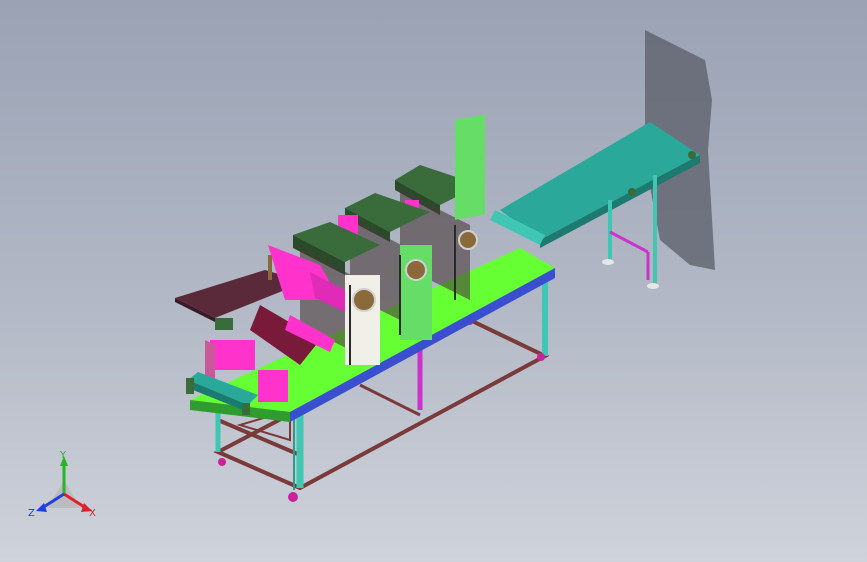 The image size is (867, 562). What do you see at coordinates (31, 513) in the screenshot?
I see `triad-z-label: Z` at bounding box center [31, 513].